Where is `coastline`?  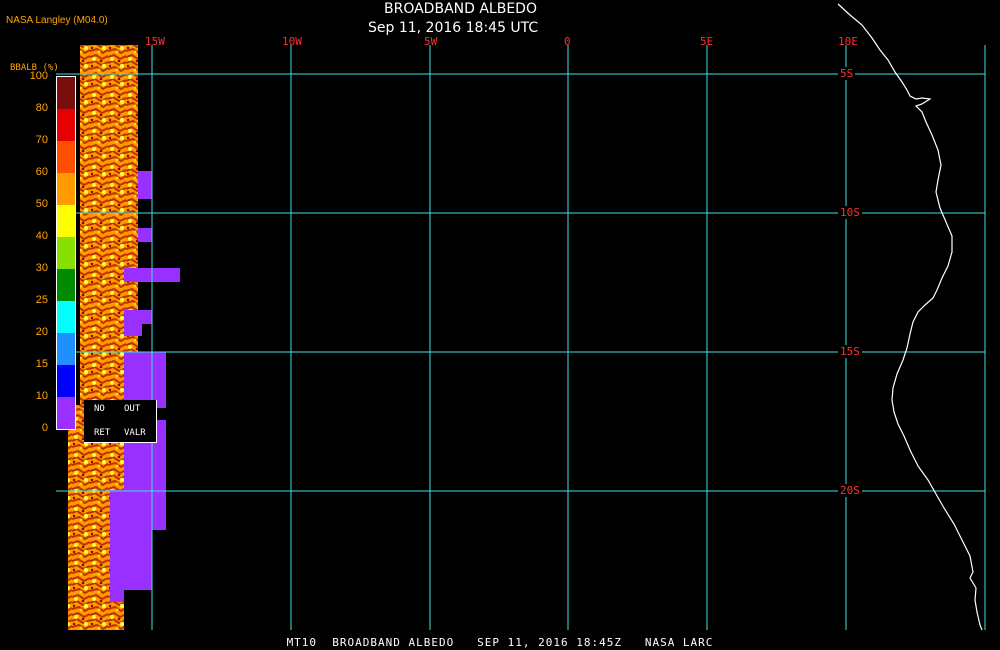
coastline is located at coordinates (910, 317).